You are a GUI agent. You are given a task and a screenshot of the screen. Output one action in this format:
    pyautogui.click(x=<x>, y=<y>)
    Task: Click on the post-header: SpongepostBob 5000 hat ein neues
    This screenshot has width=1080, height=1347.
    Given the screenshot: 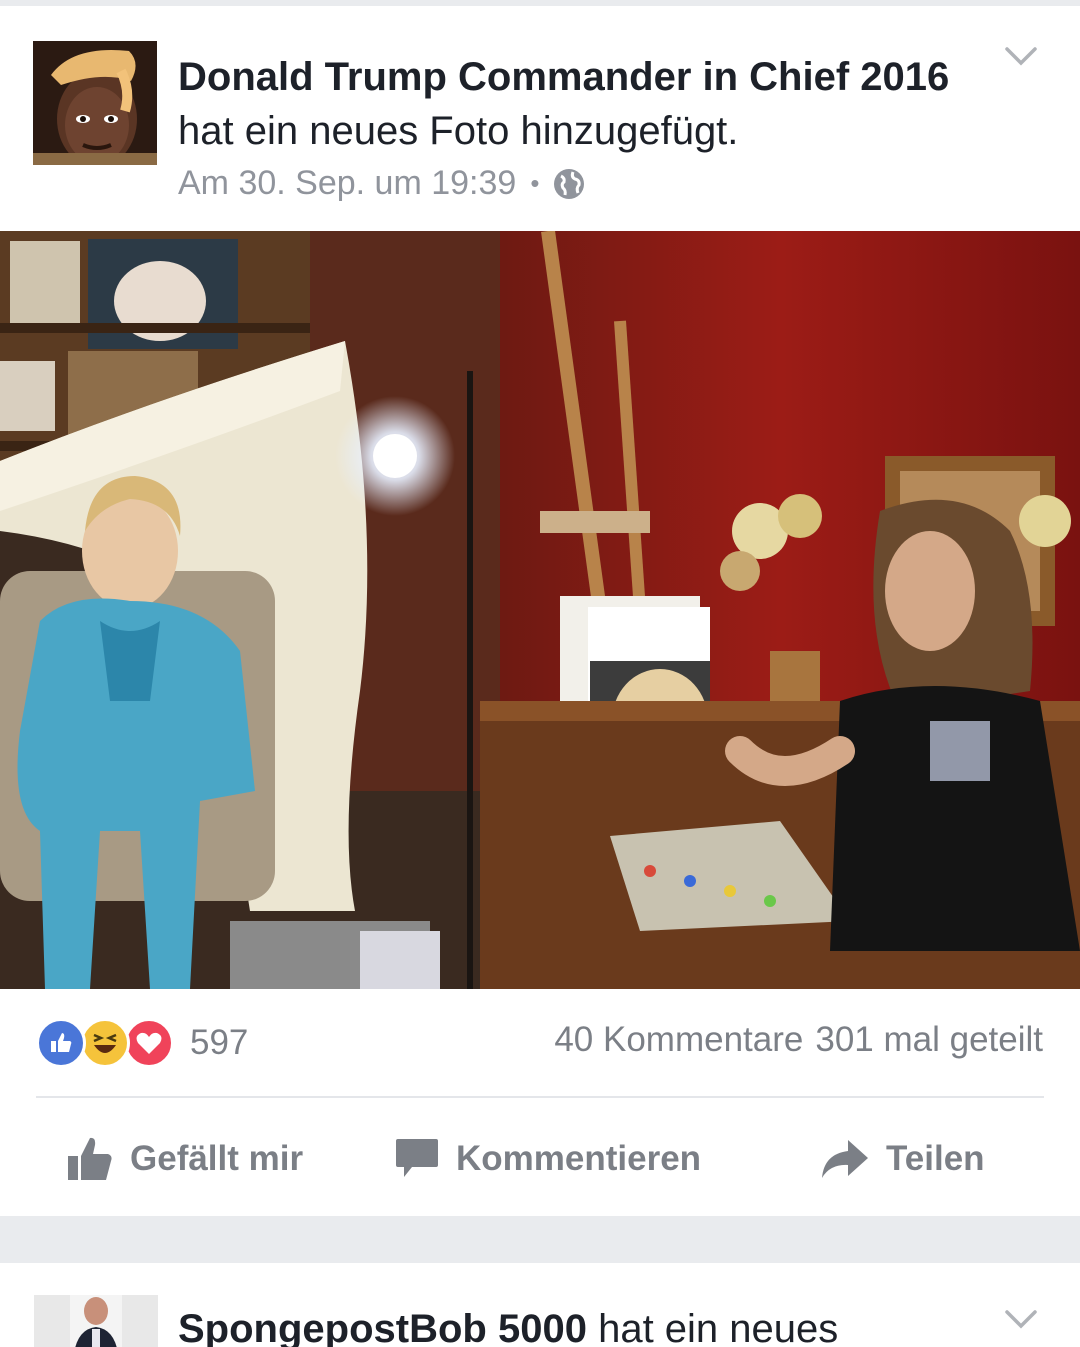 What is the action you would take?
    pyautogui.click(x=508, y=1327)
    